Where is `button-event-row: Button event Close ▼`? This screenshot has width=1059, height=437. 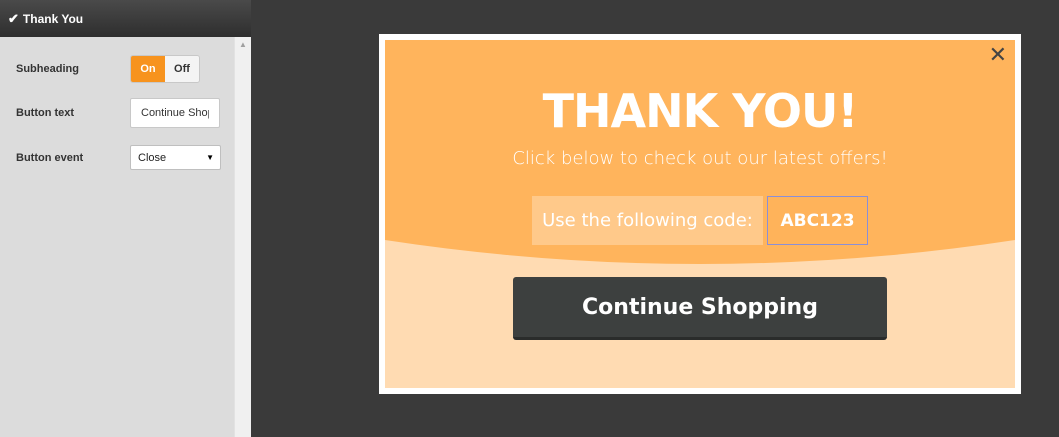
button-event-row: Button event Close ▼ is located at coordinates (118, 157).